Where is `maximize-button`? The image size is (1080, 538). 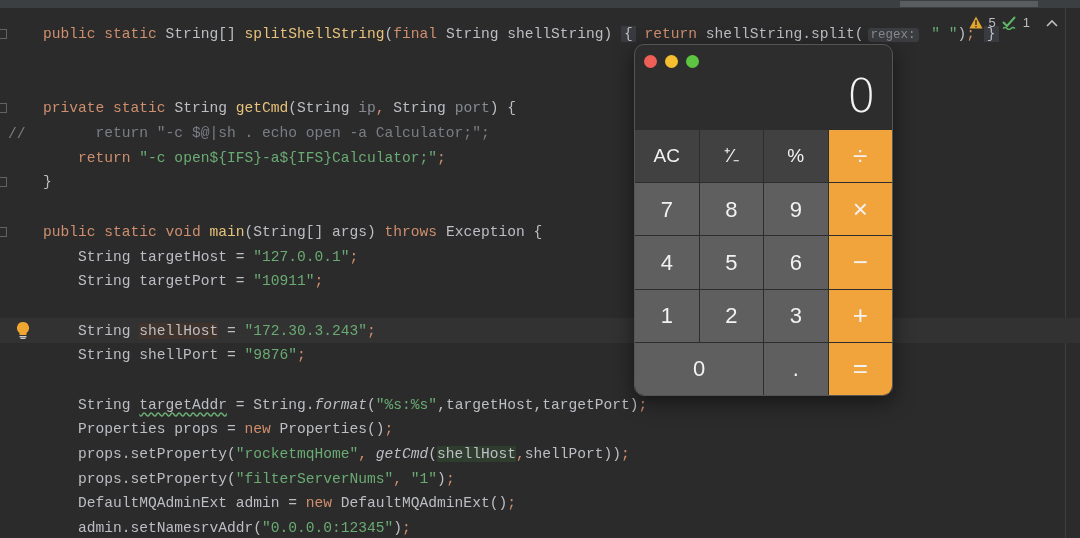 maximize-button is located at coordinates (692, 61).